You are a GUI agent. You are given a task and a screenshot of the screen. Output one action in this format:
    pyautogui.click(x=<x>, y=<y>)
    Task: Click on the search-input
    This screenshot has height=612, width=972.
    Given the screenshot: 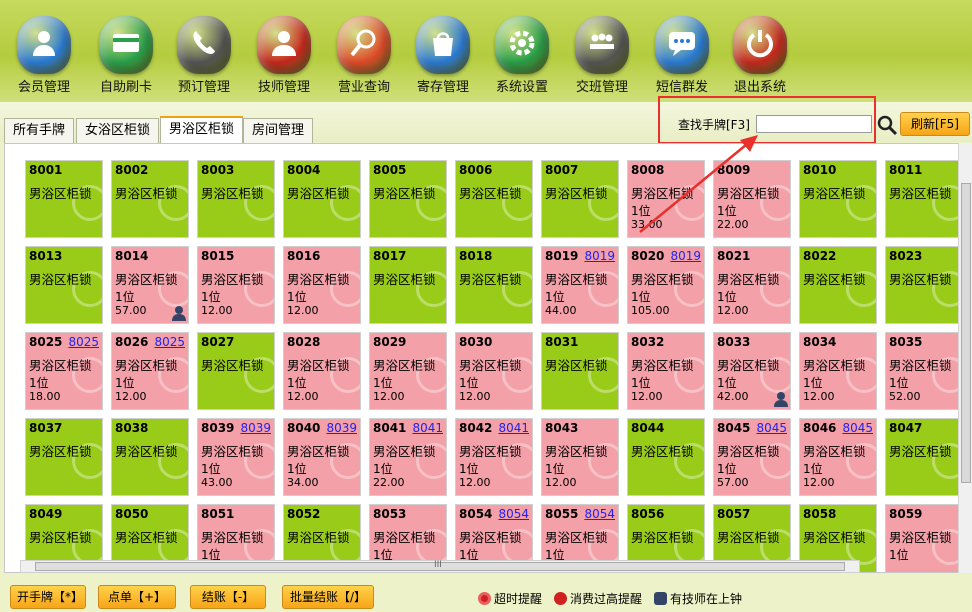 What is the action you would take?
    pyautogui.click(x=814, y=124)
    